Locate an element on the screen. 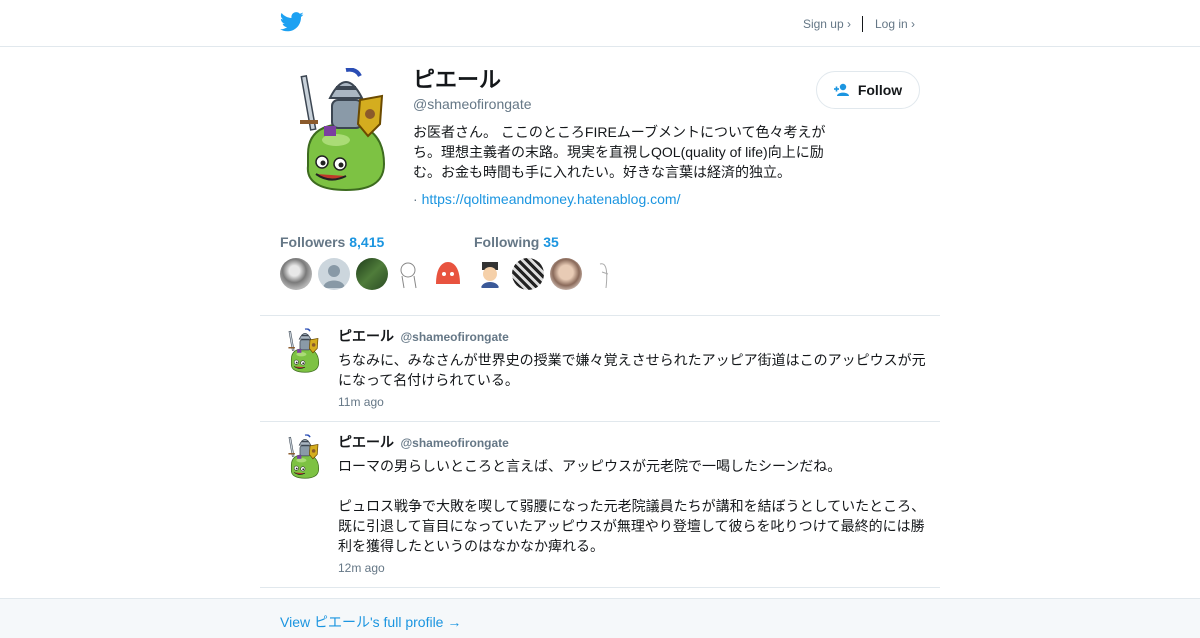 This screenshot has height=638, width=1200. following-avatars is located at coordinates (550, 274).